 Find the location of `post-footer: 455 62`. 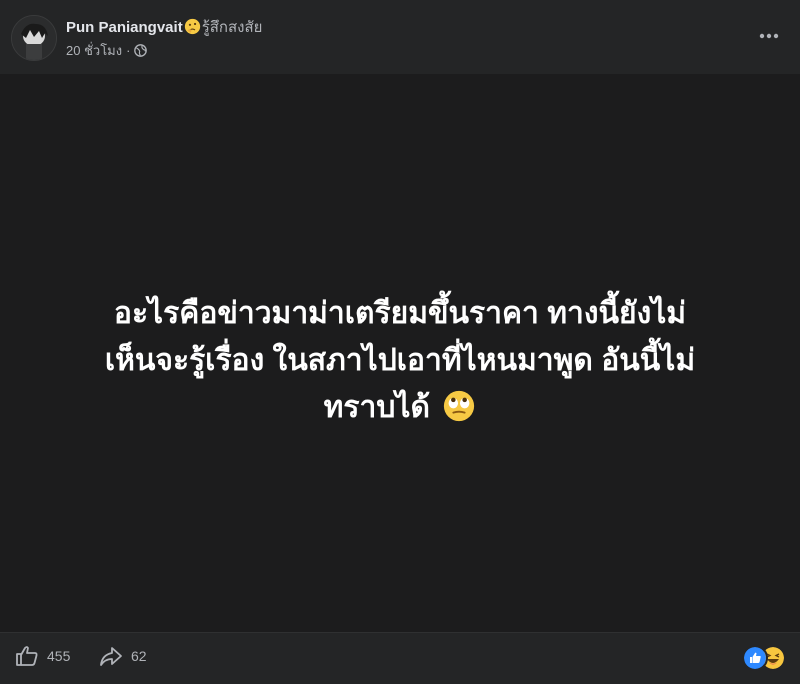

post-footer: 455 62 is located at coordinates (400, 658).